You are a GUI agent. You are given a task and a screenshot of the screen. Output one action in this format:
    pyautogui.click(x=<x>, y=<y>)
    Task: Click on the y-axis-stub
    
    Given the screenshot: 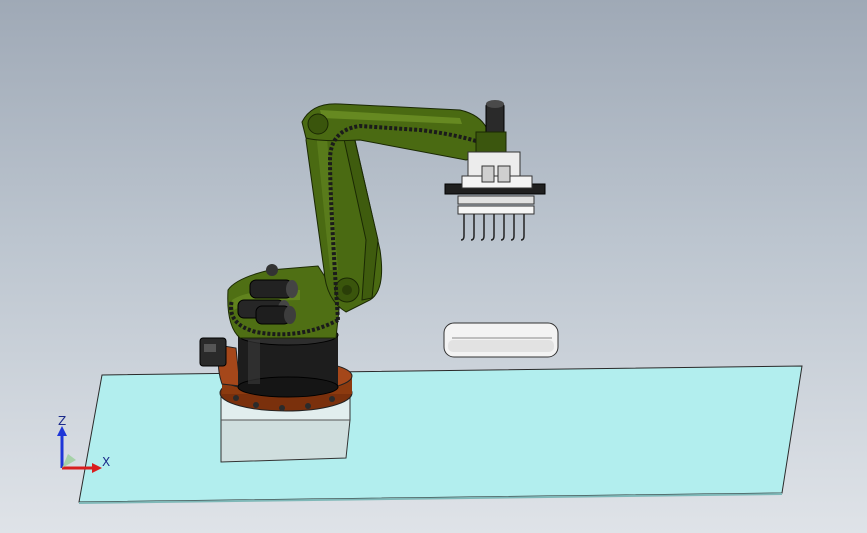 What is the action you would take?
    pyautogui.click(x=69, y=461)
    